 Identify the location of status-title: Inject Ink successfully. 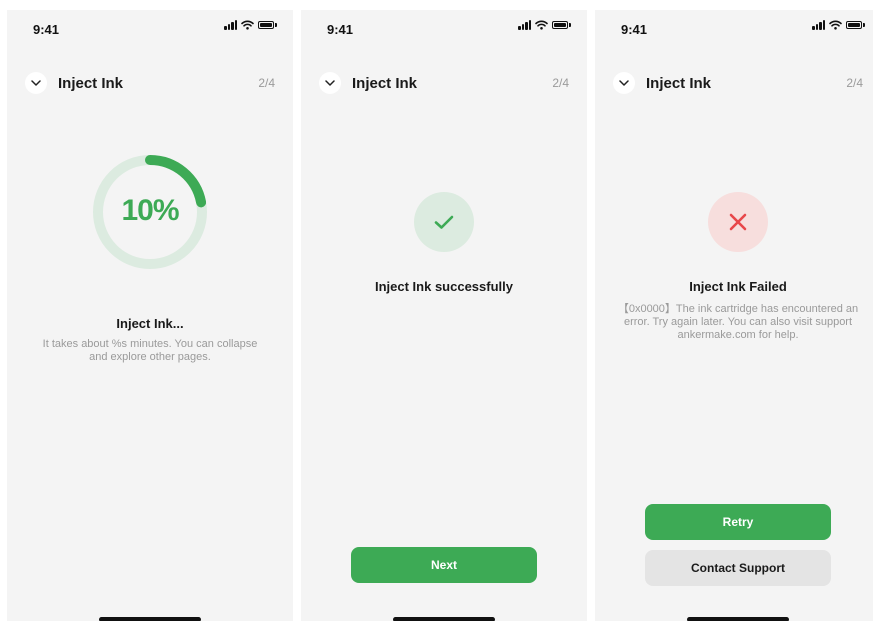
(443, 286).